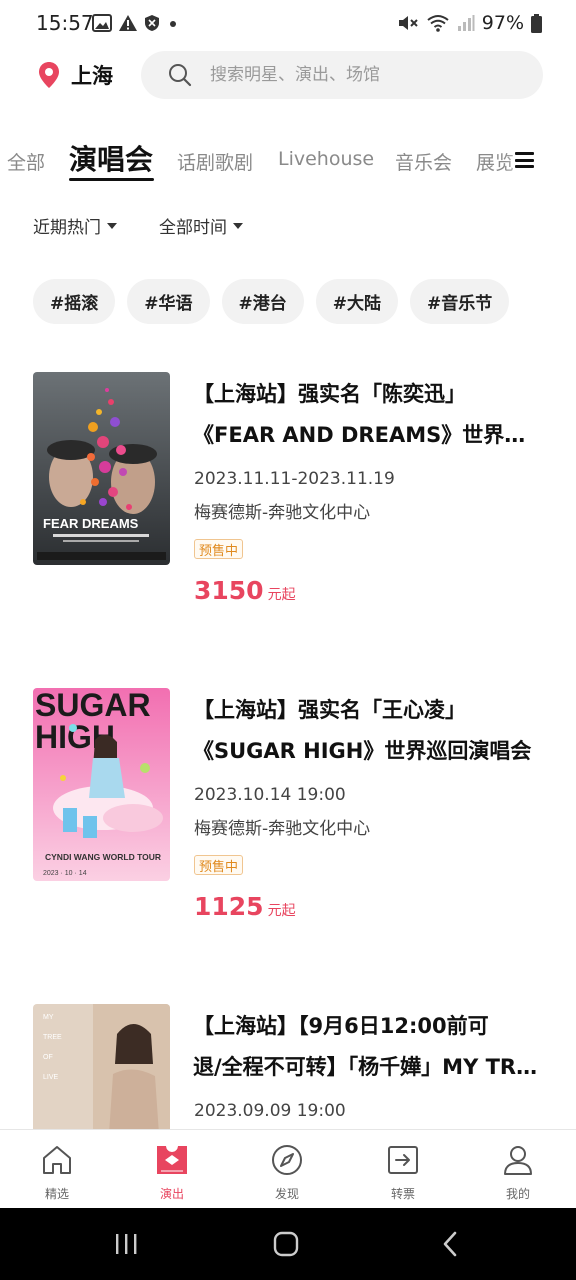 This screenshot has height=1280, width=576. What do you see at coordinates (402, 1194) in the screenshot?
I see `nav-label: 转票` at bounding box center [402, 1194].